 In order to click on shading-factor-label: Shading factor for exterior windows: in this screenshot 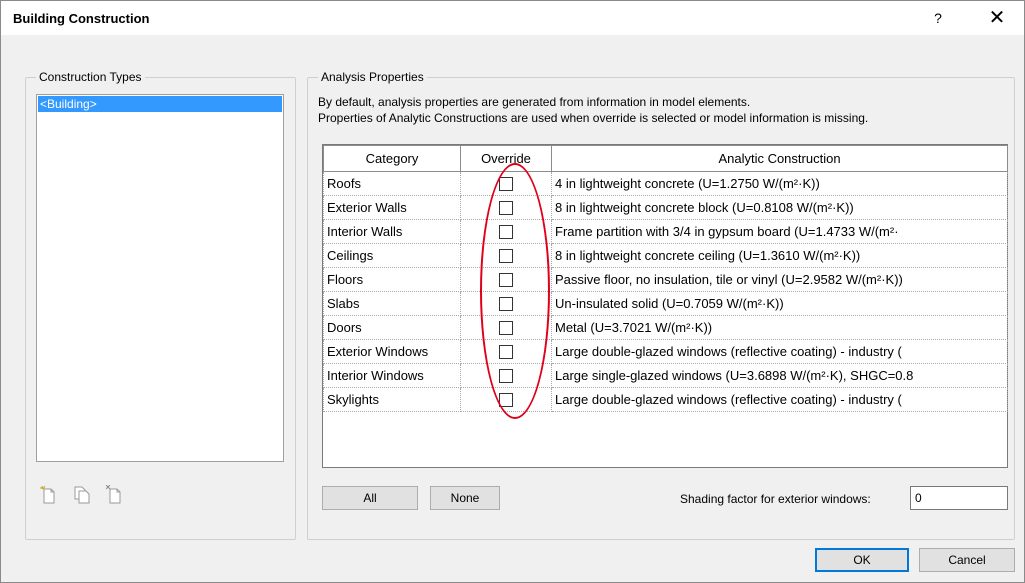, I will do `click(775, 499)`.